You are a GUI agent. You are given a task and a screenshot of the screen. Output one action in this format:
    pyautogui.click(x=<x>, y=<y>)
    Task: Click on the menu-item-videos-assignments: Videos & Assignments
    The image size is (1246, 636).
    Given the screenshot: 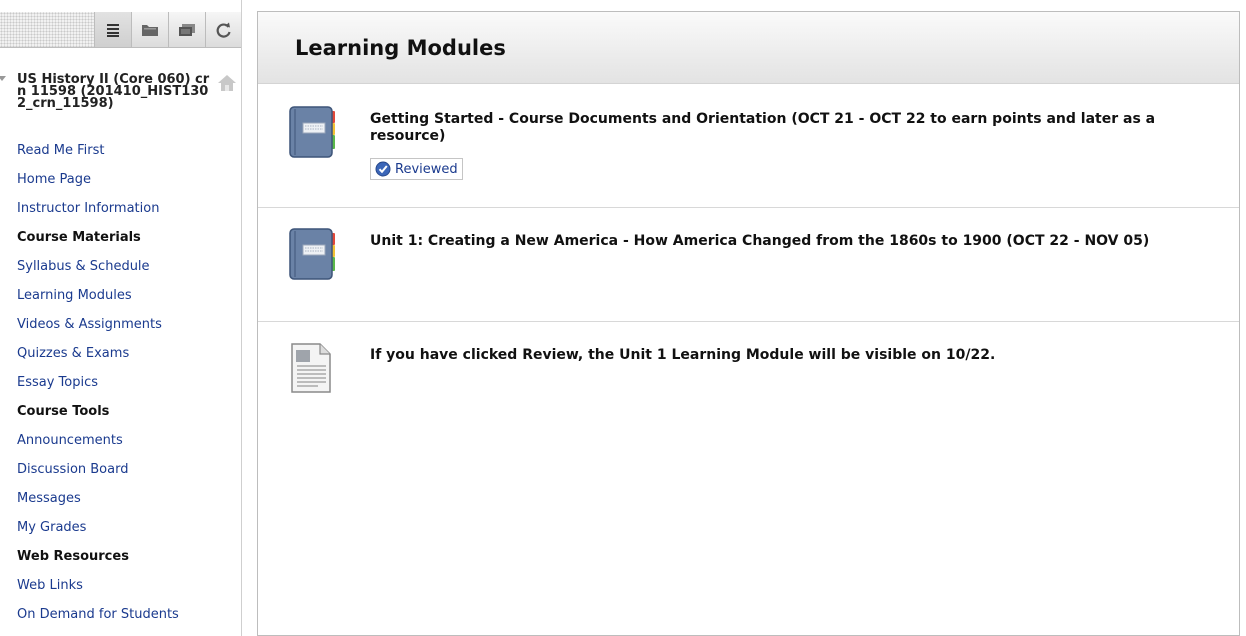 What is the action you would take?
    pyautogui.click(x=127, y=331)
    